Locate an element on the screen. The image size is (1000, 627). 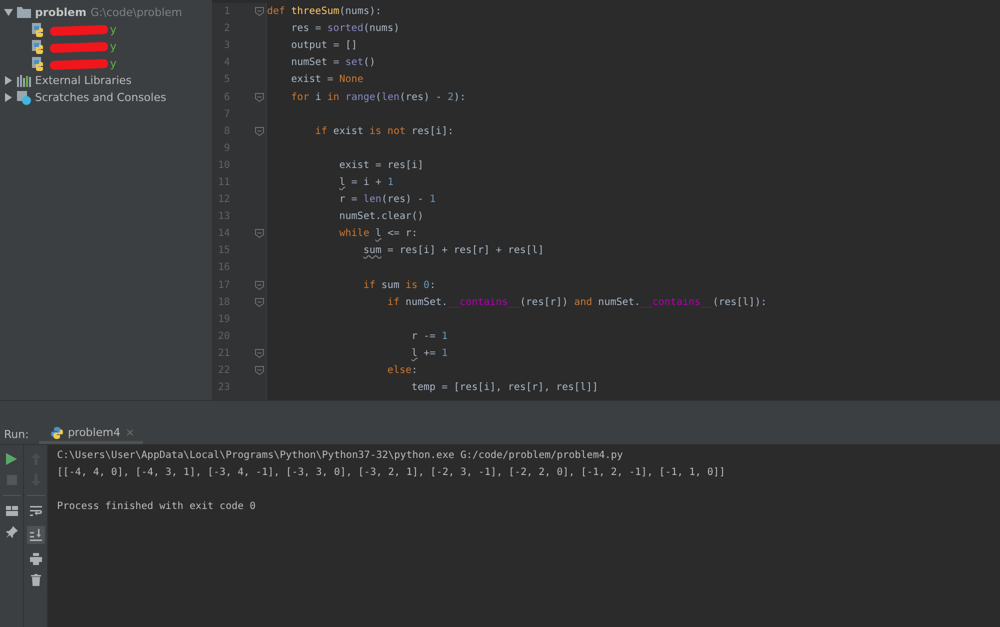
code-line: def threeSum(nums): is located at coordinates (324, 12).